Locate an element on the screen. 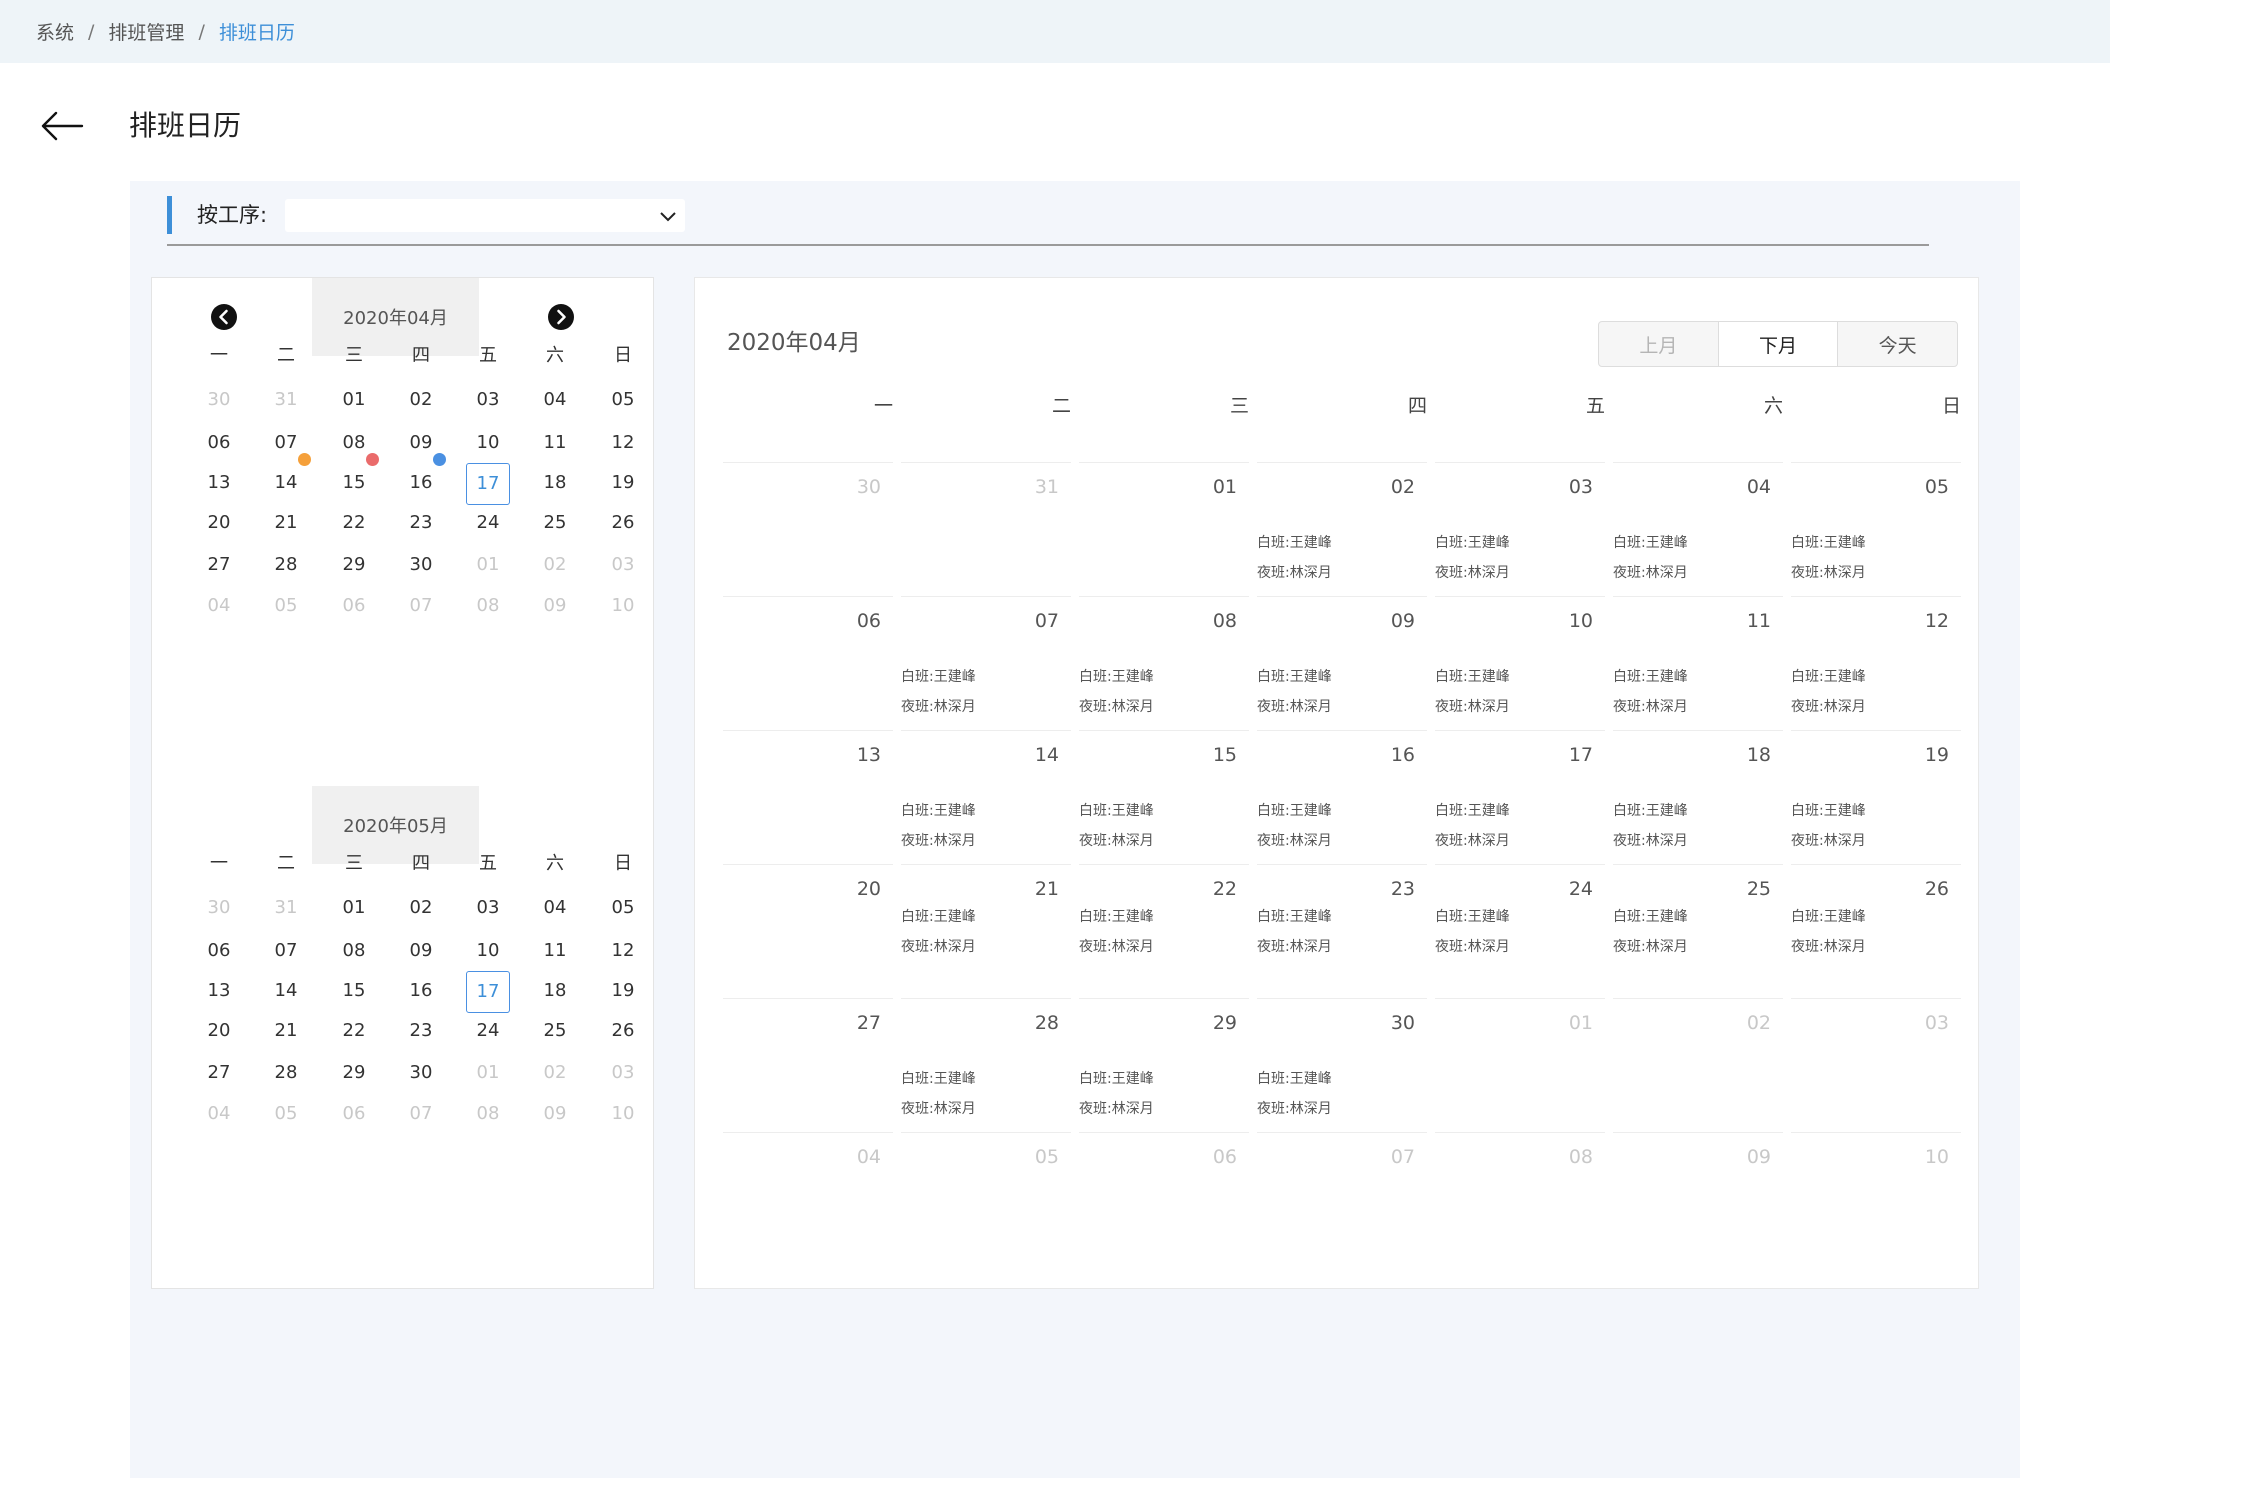 The height and width of the screenshot is (1500, 2260). prev-month-button: 上月 is located at coordinates (1658, 344).